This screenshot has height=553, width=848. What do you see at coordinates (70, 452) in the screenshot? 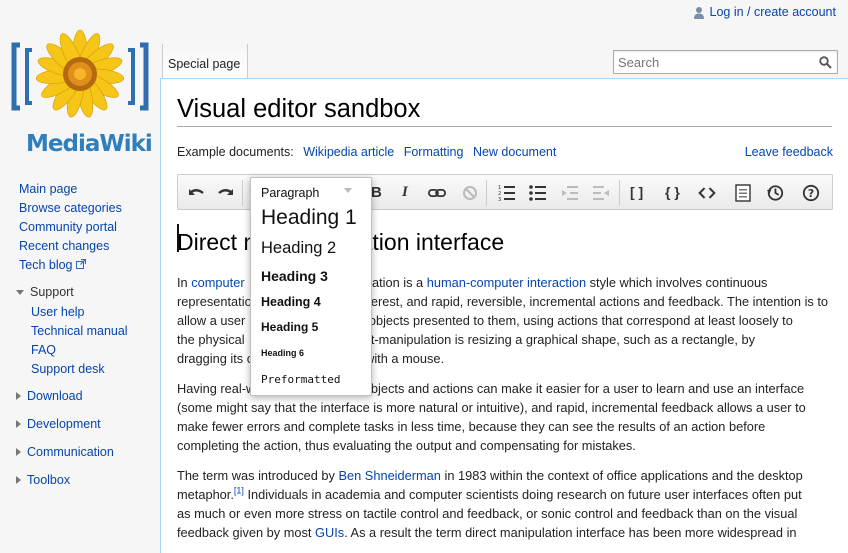
I see `communication-heading: Communication` at bounding box center [70, 452].